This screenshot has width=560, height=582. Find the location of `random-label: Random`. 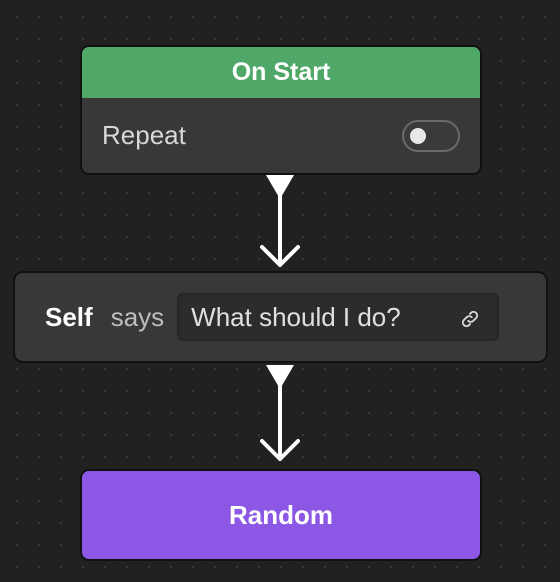

random-label: Random is located at coordinates (281, 514).